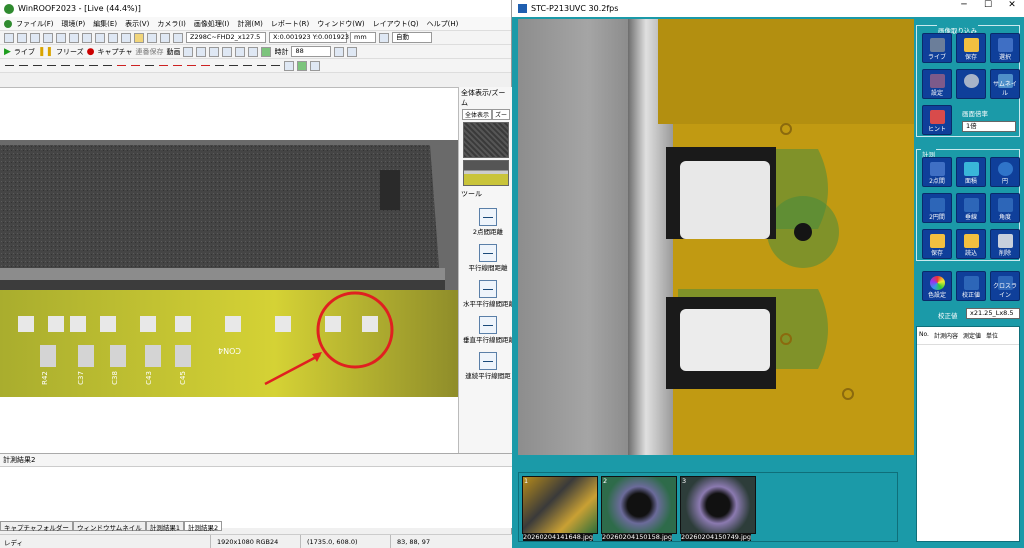 The image size is (1024, 548). What do you see at coordinates (488, 222) in the screenshot?
I see `tool-two-point-distance: 2点間距離` at bounding box center [488, 222].